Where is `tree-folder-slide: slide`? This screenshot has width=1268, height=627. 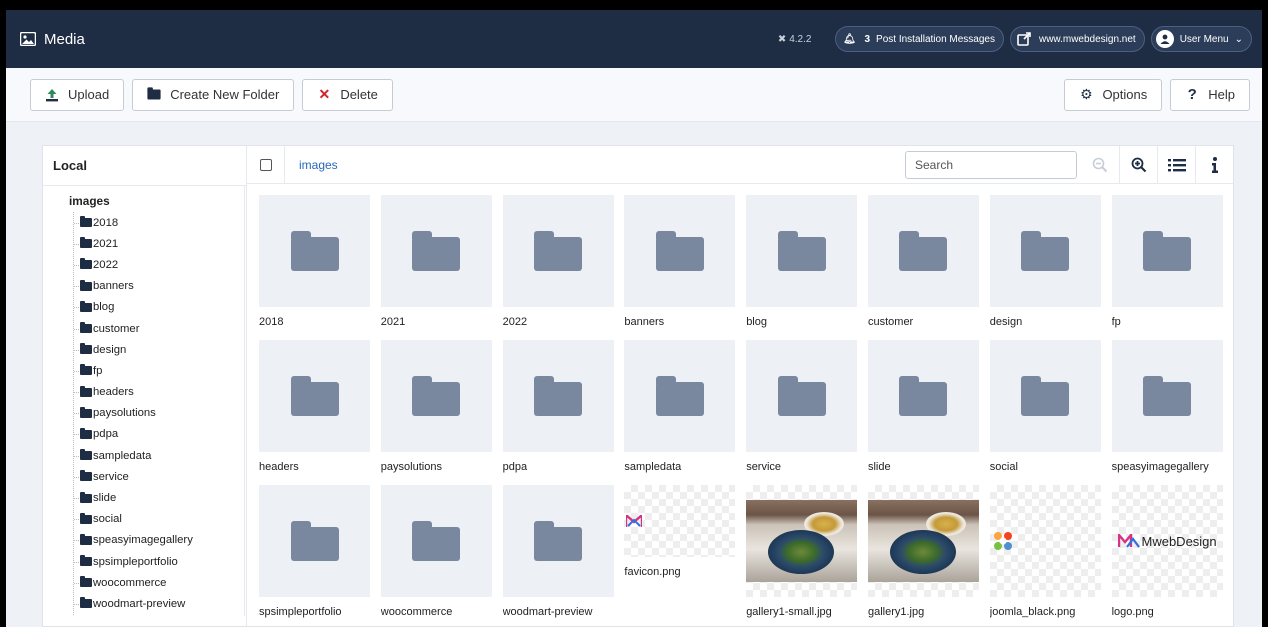
tree-folder-slide: slide is located at coordinates (159, 497).